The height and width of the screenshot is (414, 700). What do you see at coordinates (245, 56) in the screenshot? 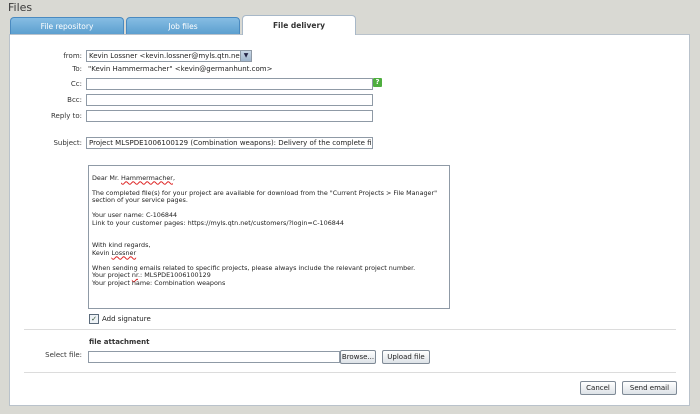
I see `chevron-down-icon: ▼` at bounding box center [245, 56].